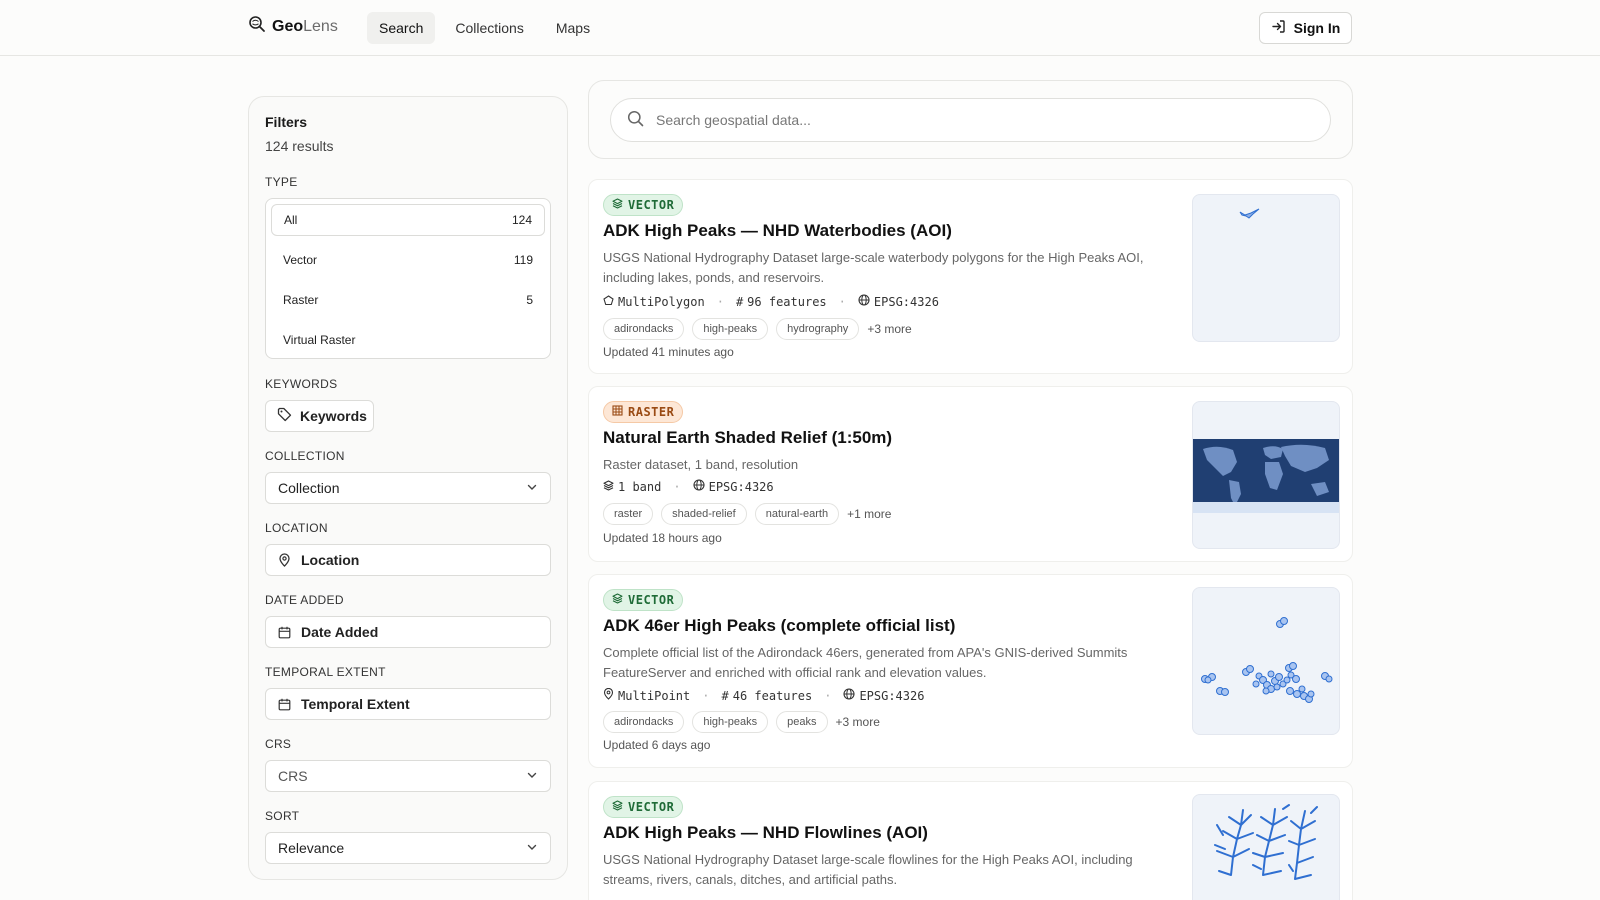 The image size is (1600, 900). What do you see at coordinates (747, 438) in the screenshot?
I see `result-title: Natural Earth Shaded Relief (1:50m)` at bounding box center [747, 438].